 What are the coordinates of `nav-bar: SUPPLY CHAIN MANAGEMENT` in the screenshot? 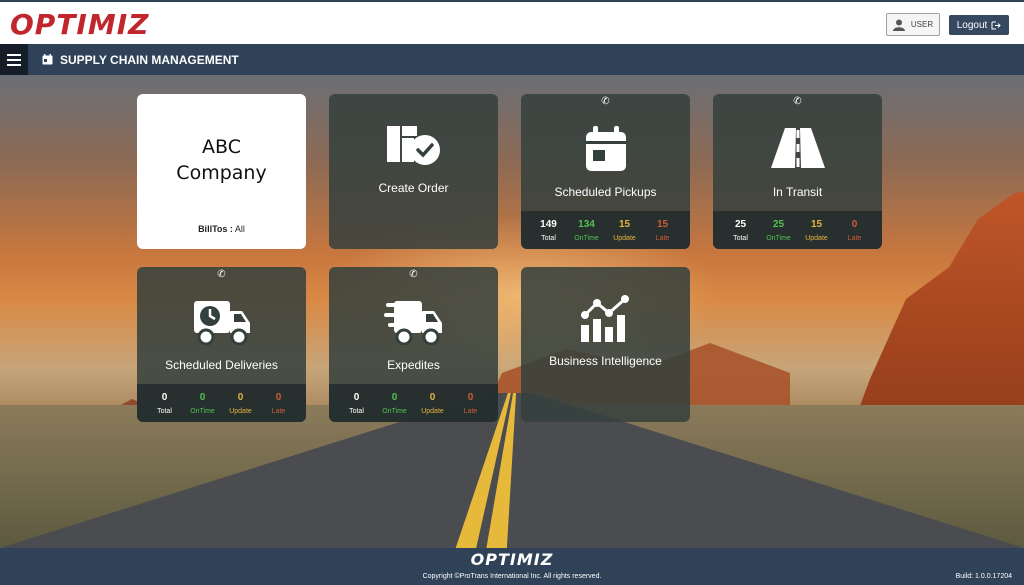 It's located at (512, 59).